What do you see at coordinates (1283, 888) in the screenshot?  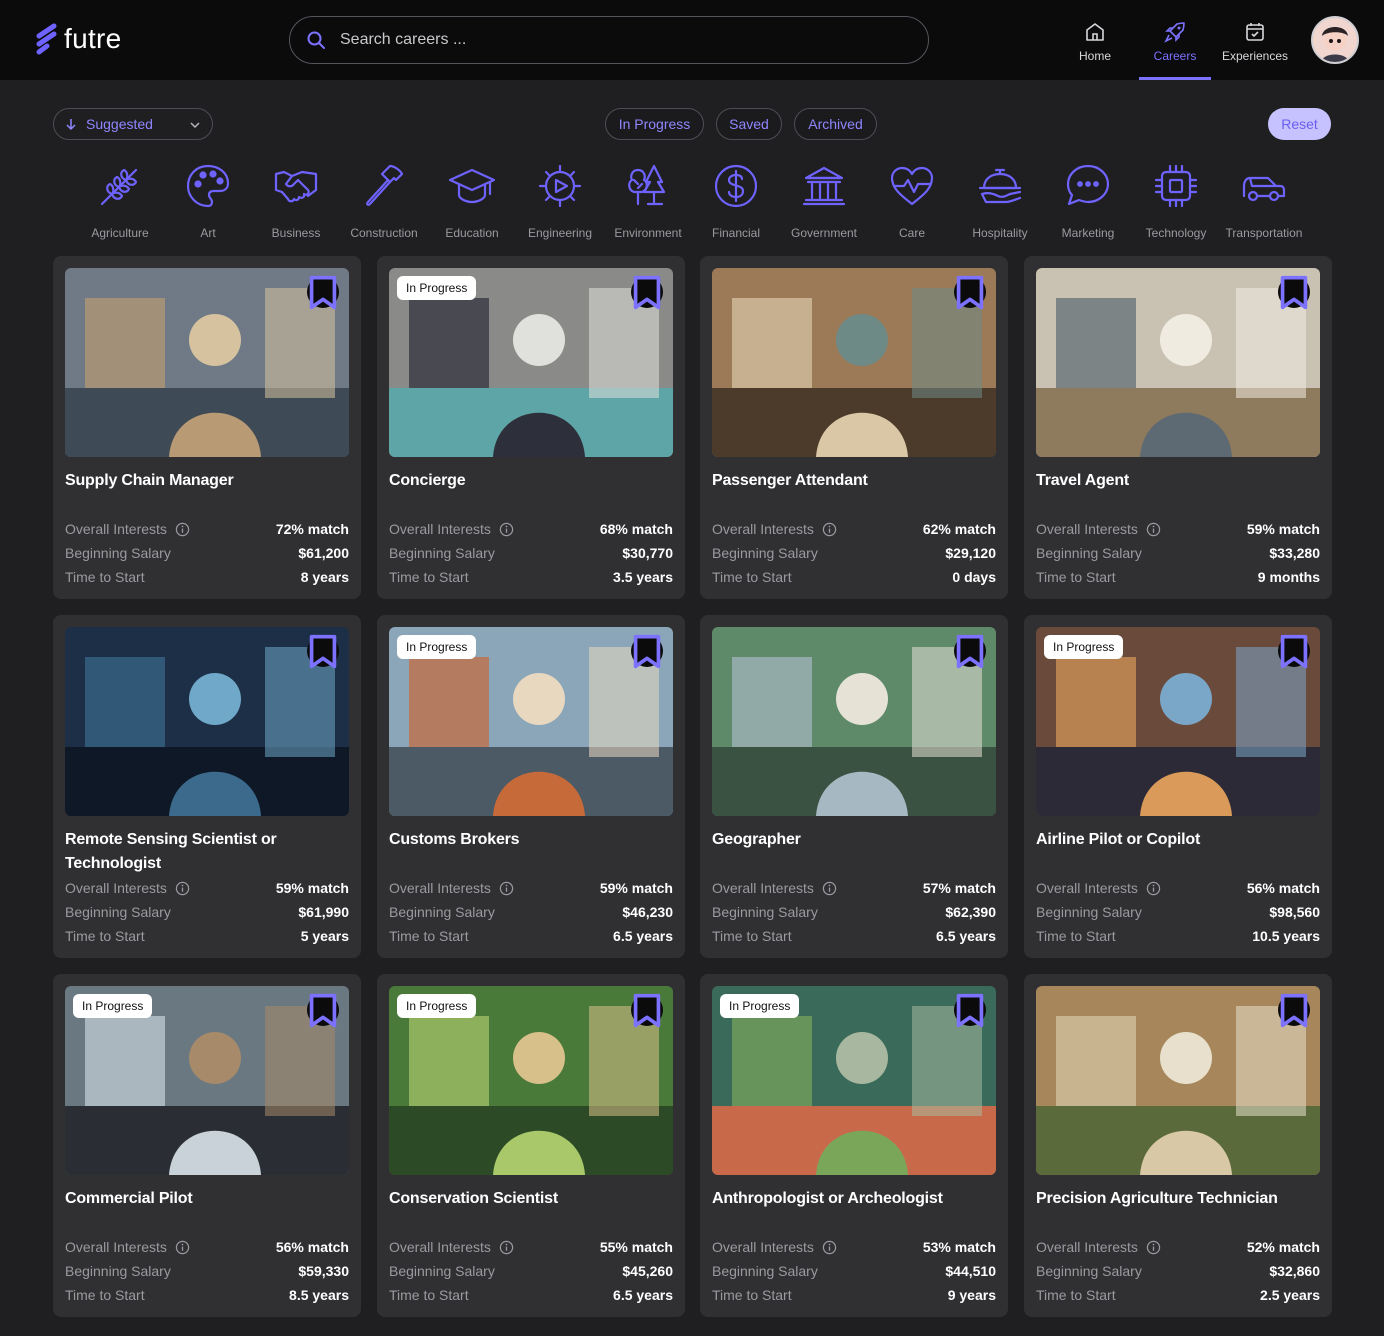 I see `match-value: 56% match` at bounding box center [1283, 888].